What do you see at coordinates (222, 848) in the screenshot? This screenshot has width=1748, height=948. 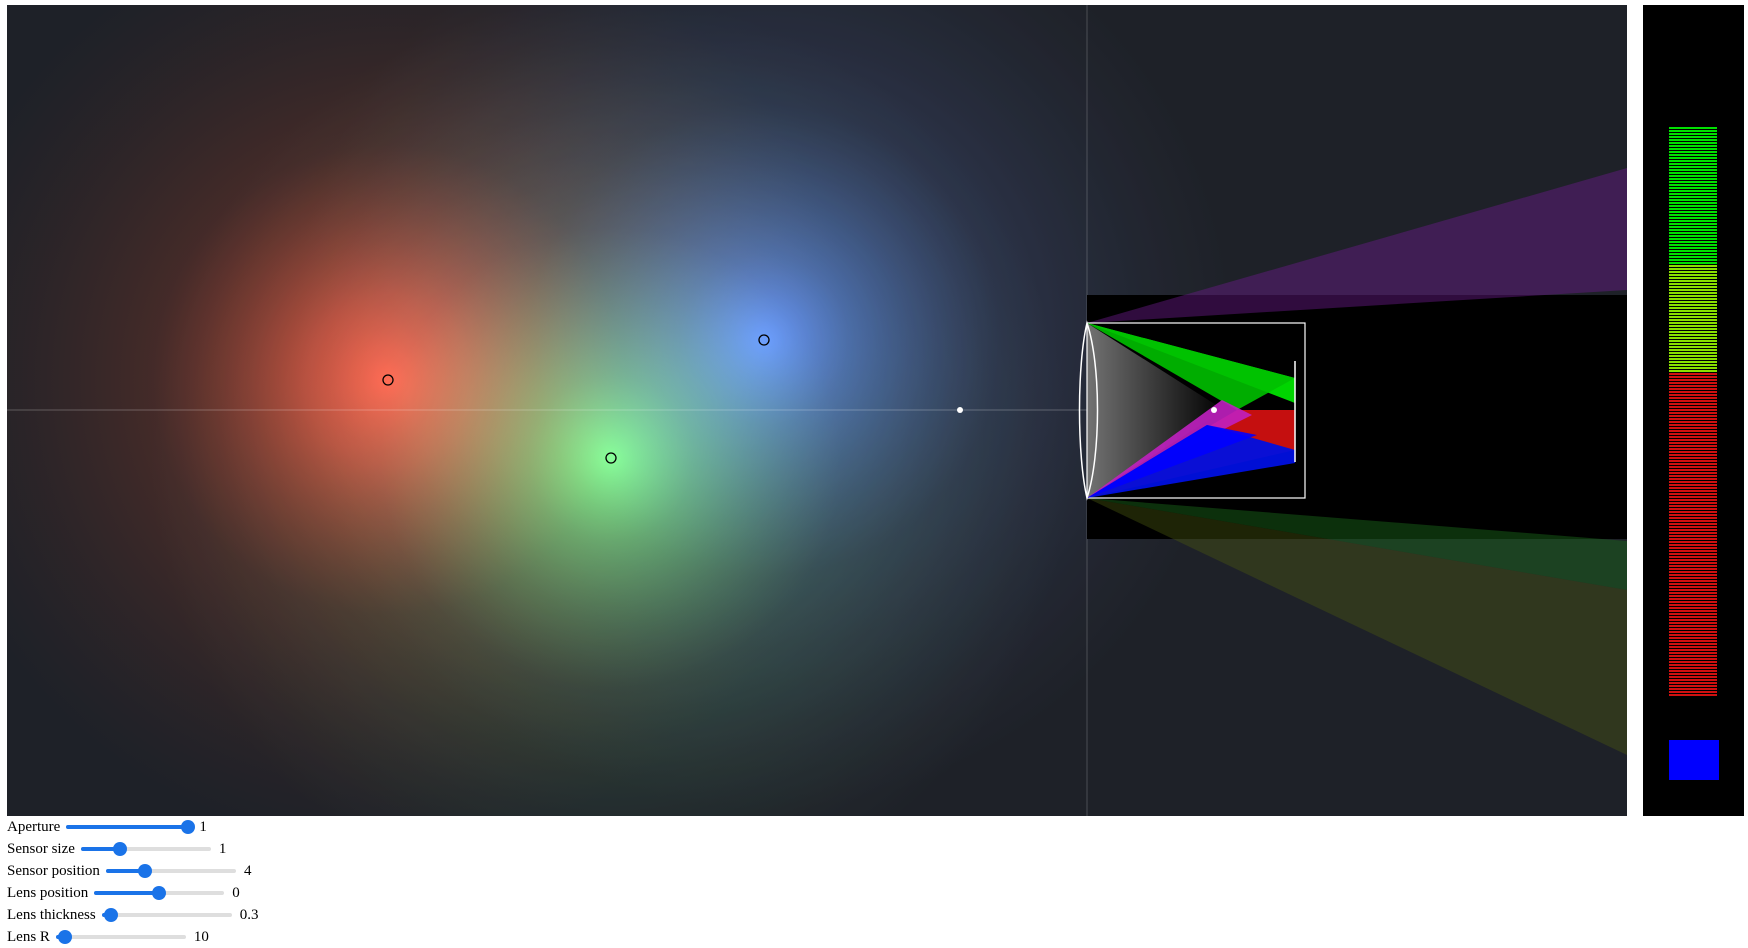 I see `control-value: 1` at bounding box center [222, 848].